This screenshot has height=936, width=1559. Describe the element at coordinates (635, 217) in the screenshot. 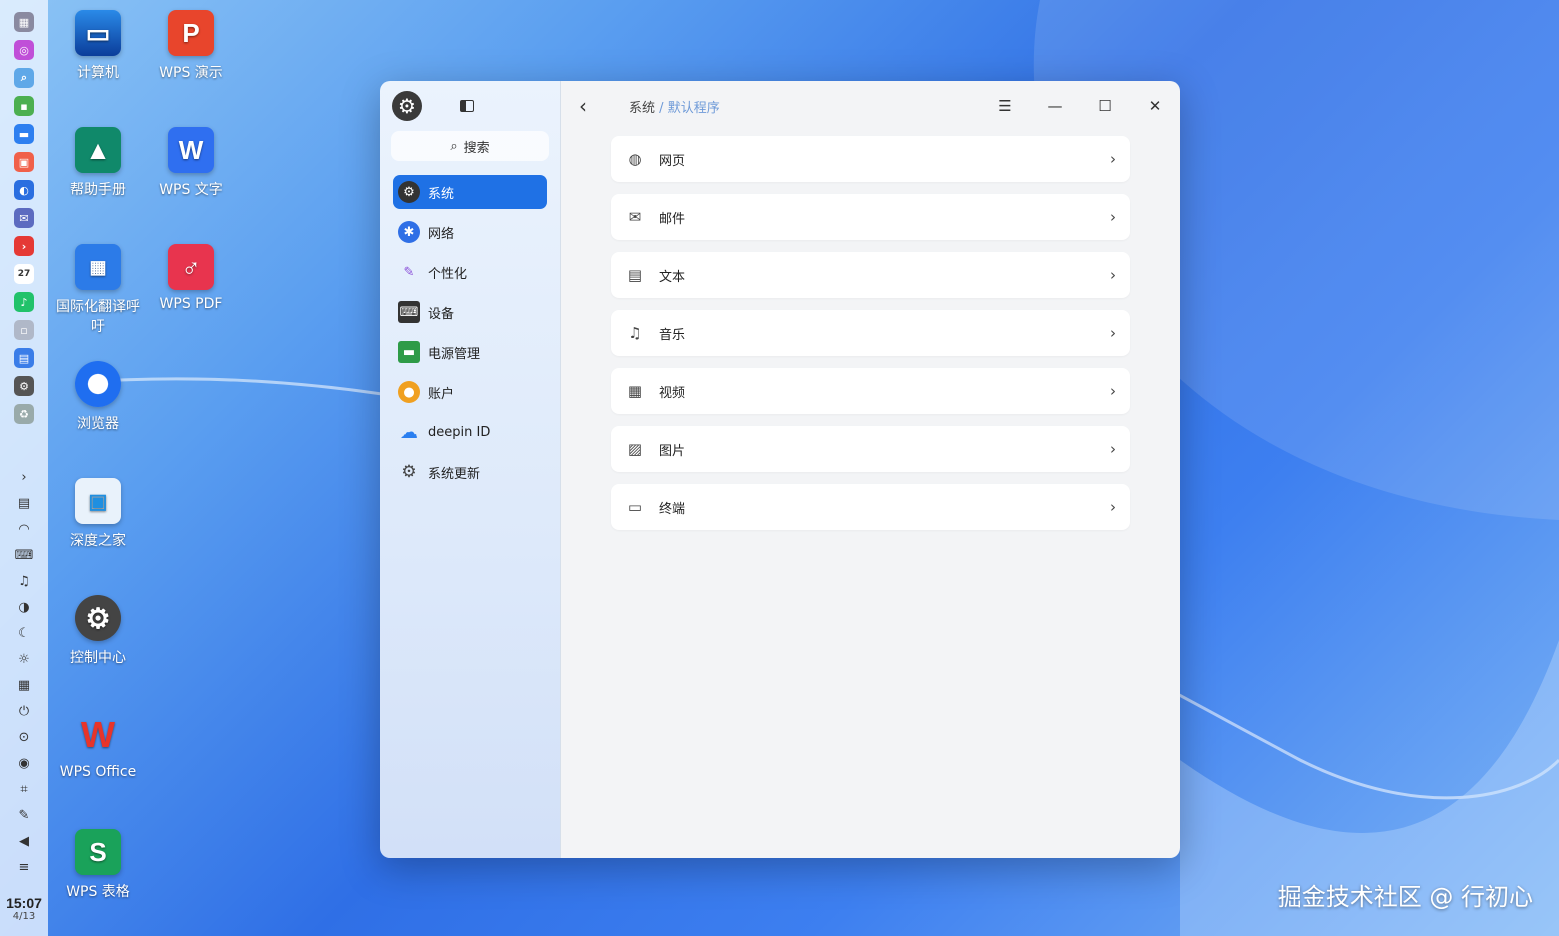

I see `mail-icon: ✉` at that location.